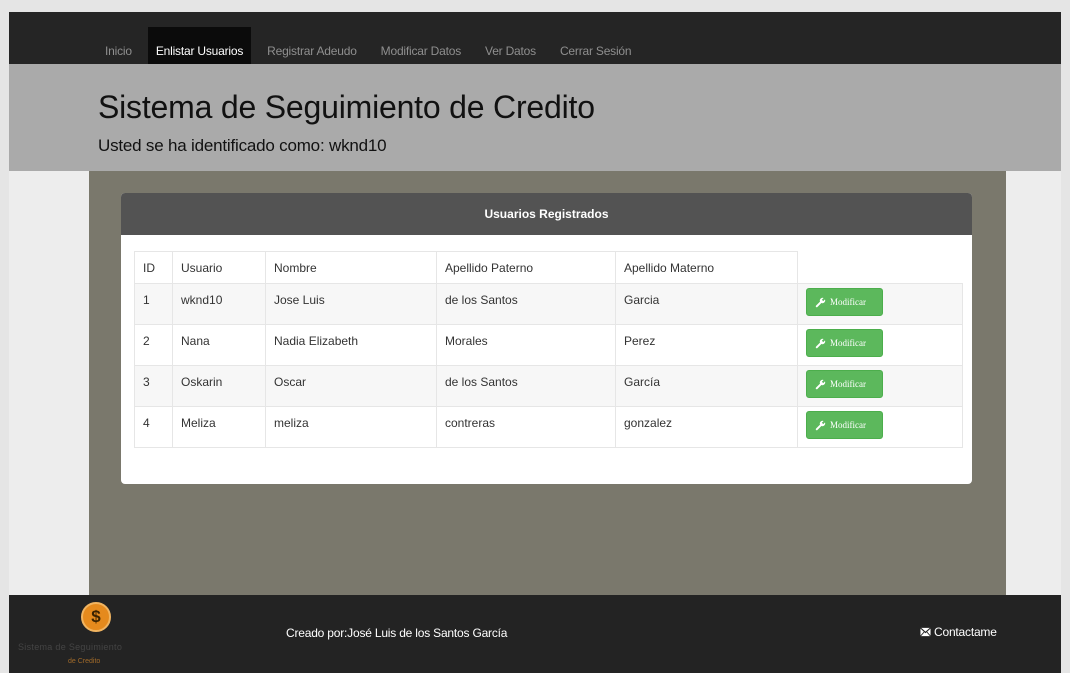 The height and width of the screenshot is (673, 1070). What do you see at coordinates (153, 304) in the screenshot?
I see `cell-id: 1` at bounding box center [153, 304].